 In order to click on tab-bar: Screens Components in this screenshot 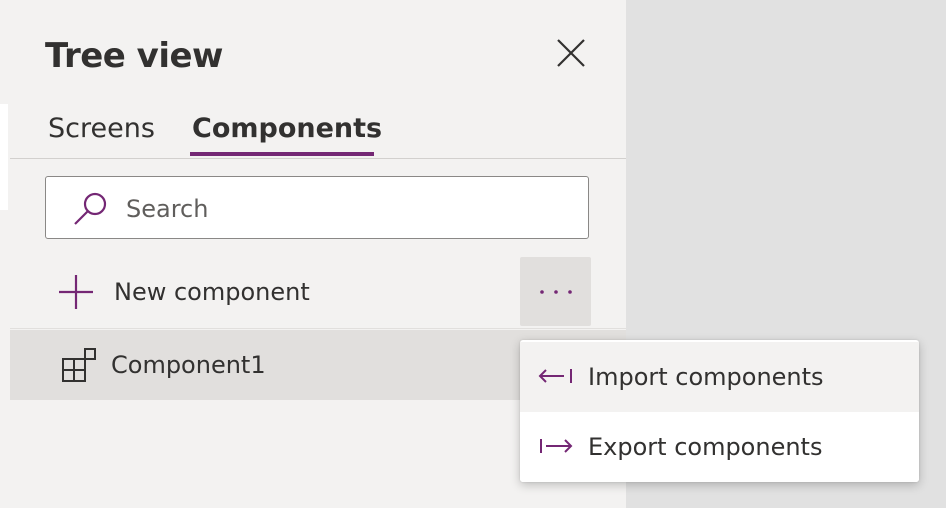, I will do `click(318, 134)`.